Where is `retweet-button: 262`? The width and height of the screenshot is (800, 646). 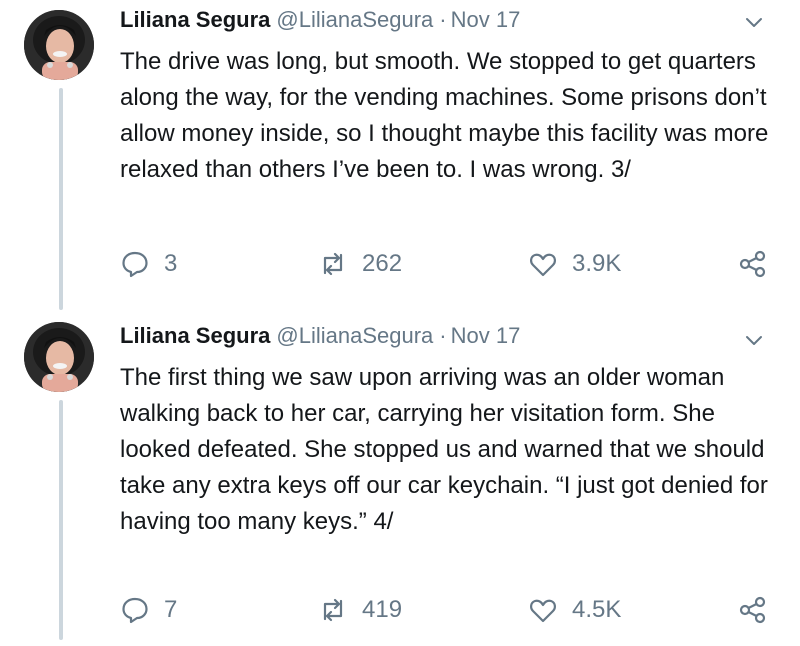 retweet-button: 262 is located at coordinates (360, 264).